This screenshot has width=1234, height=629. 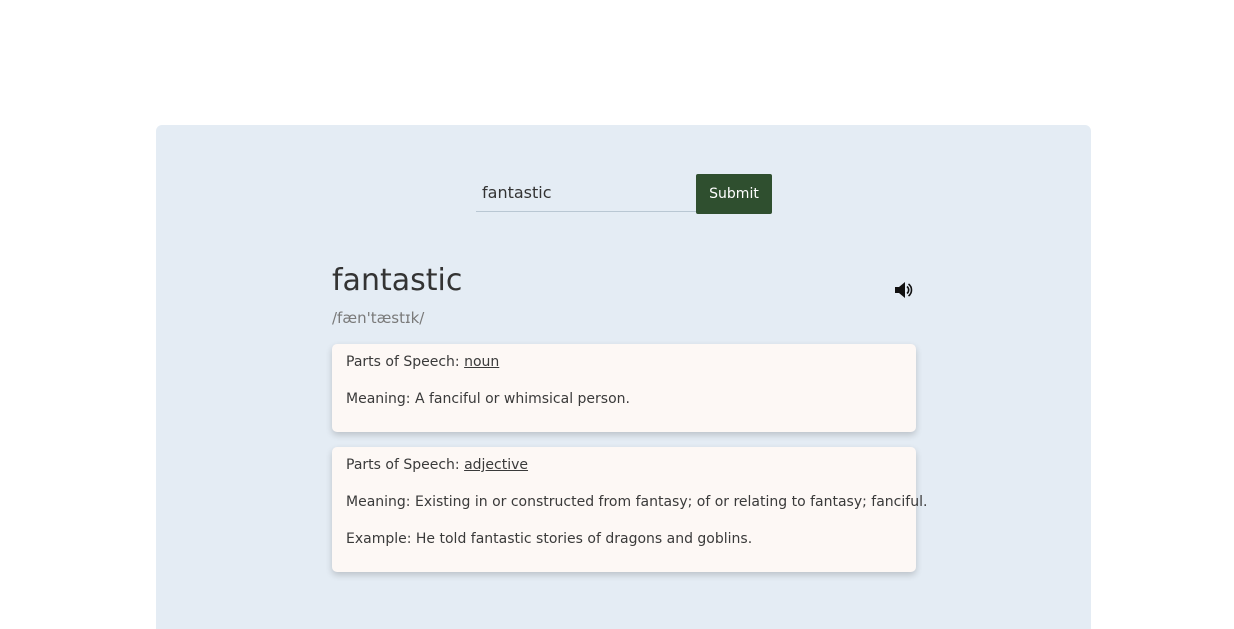 What do you see at coordinates (496, 465) in the screenshot?
I see `pos-link: adjective` at bounding box center [496, 465].